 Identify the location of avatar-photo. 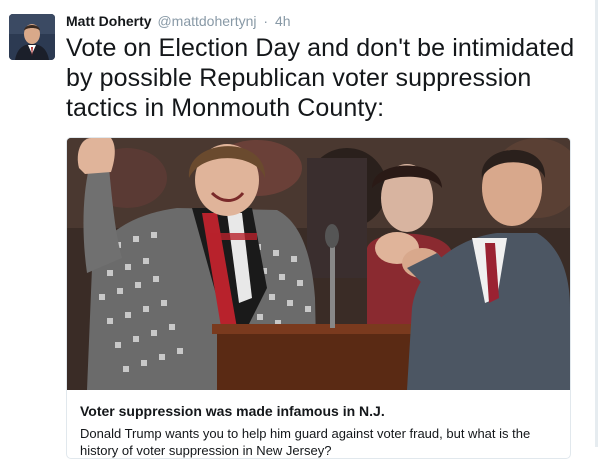
(32, 37).